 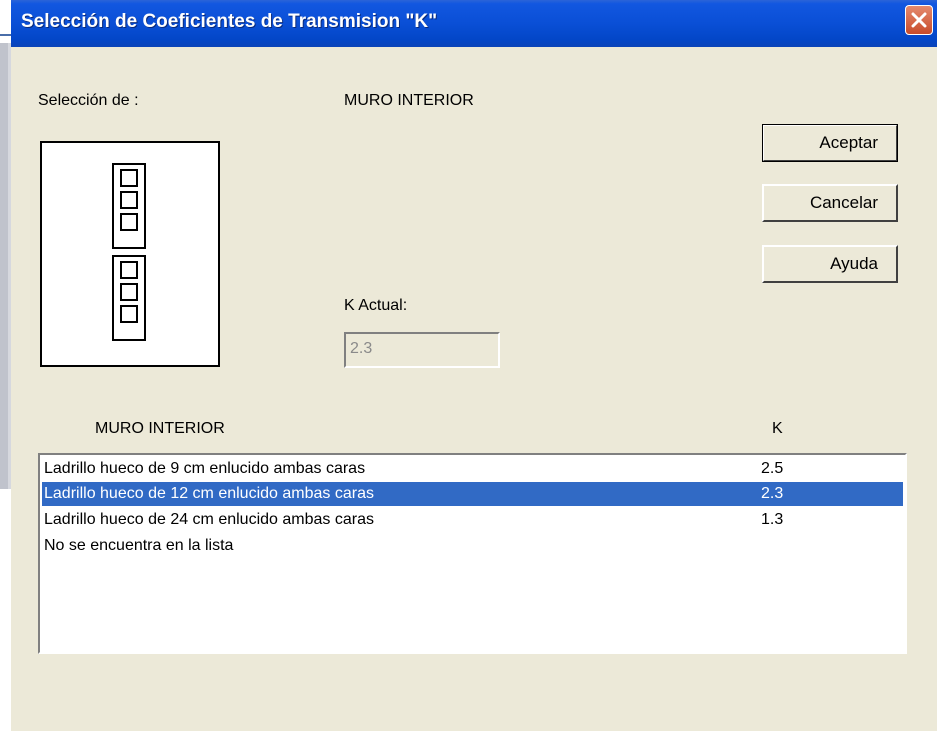 I want to click on close-button, so click(x=919, y=20).